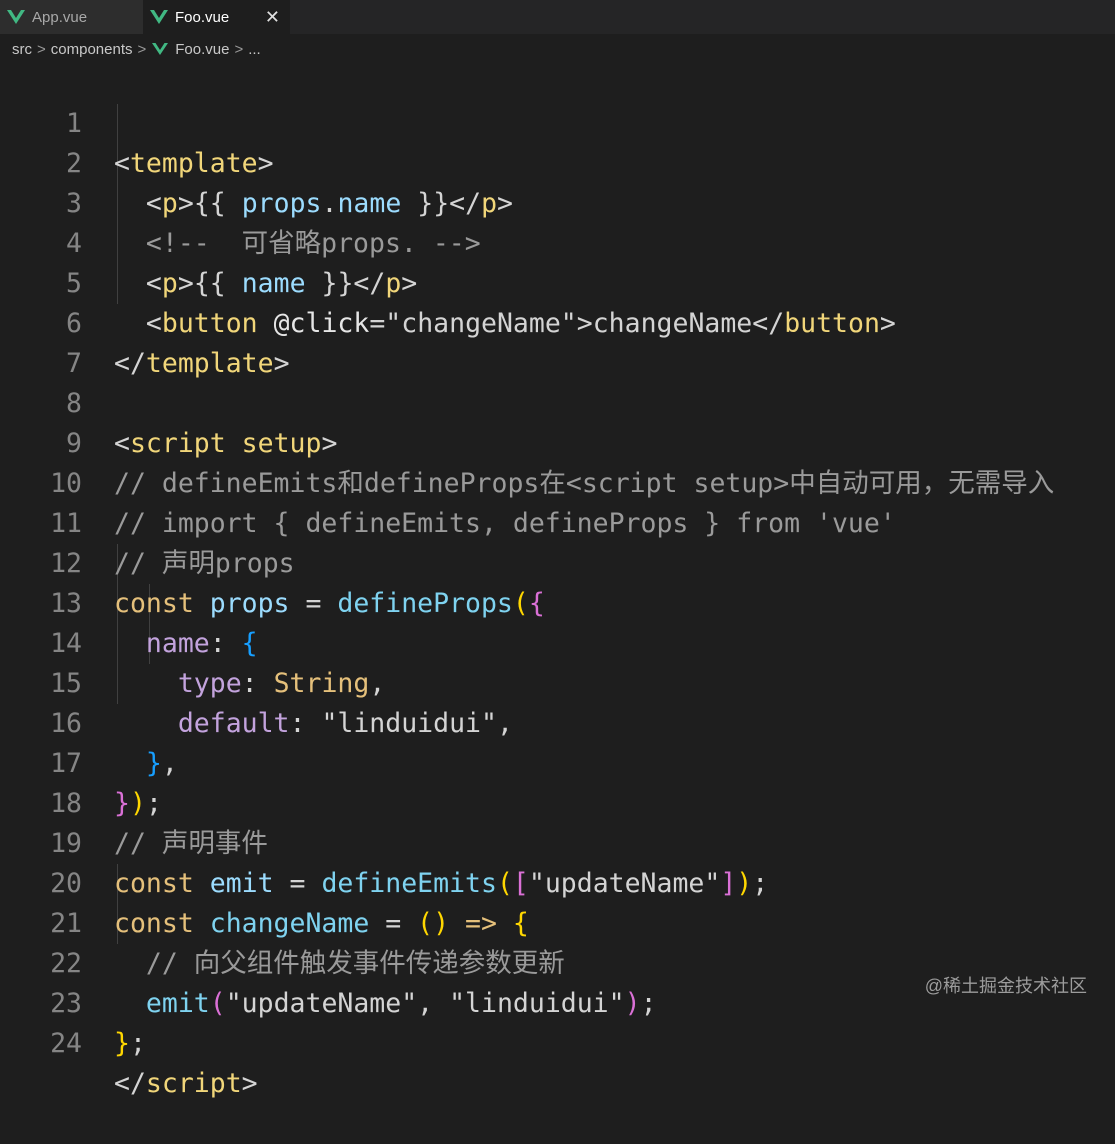 This screenshot has width=1115, height=1144. What do you see at coordinates (557, 881) in the screenshot?
I see `code-line: 20 const changeName = () => {` at bounding box center [557, 881].